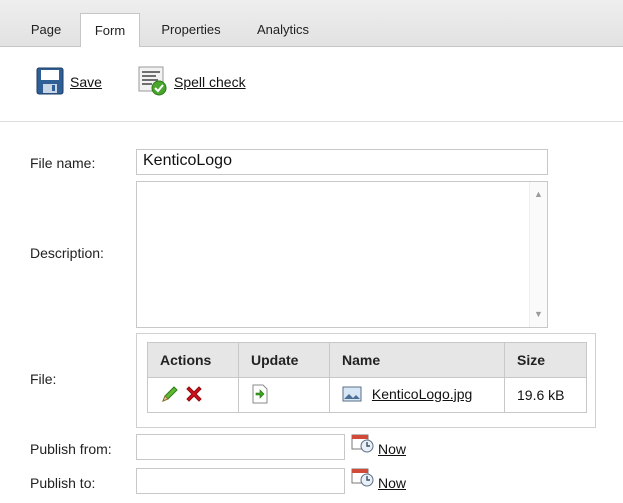  Describe the element at coordinates (46, 29) in the screenshot. I see `tab-page: Page` at that location.